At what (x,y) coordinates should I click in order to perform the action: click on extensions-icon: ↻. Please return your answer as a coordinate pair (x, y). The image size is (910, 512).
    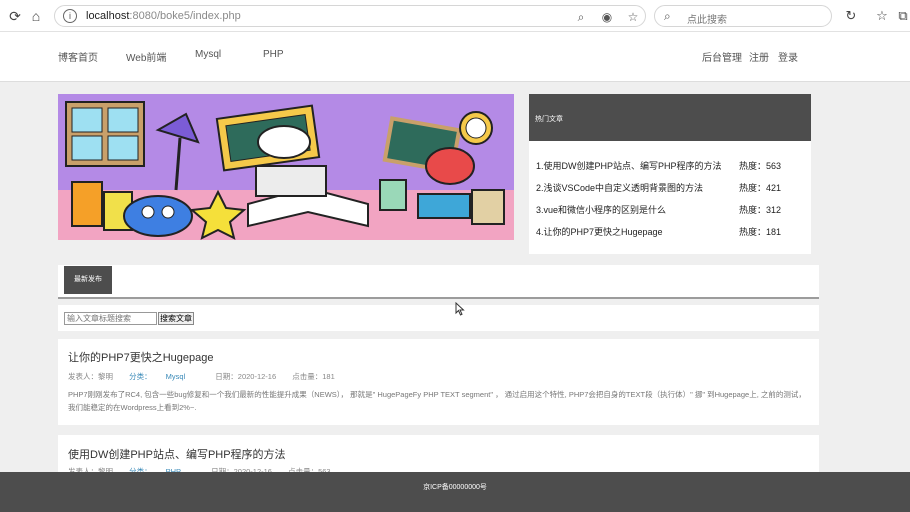
    Looking at the image, I should click on (851, 16).